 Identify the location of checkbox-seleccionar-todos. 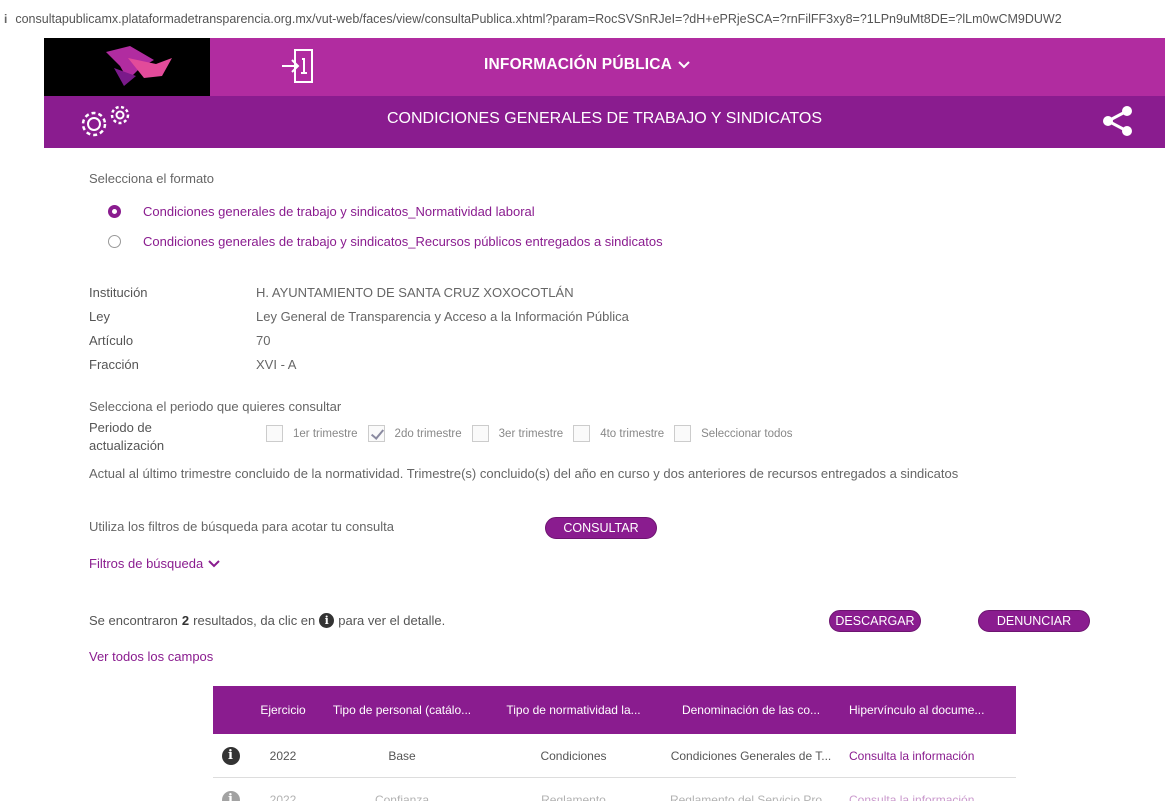
(683, 433).